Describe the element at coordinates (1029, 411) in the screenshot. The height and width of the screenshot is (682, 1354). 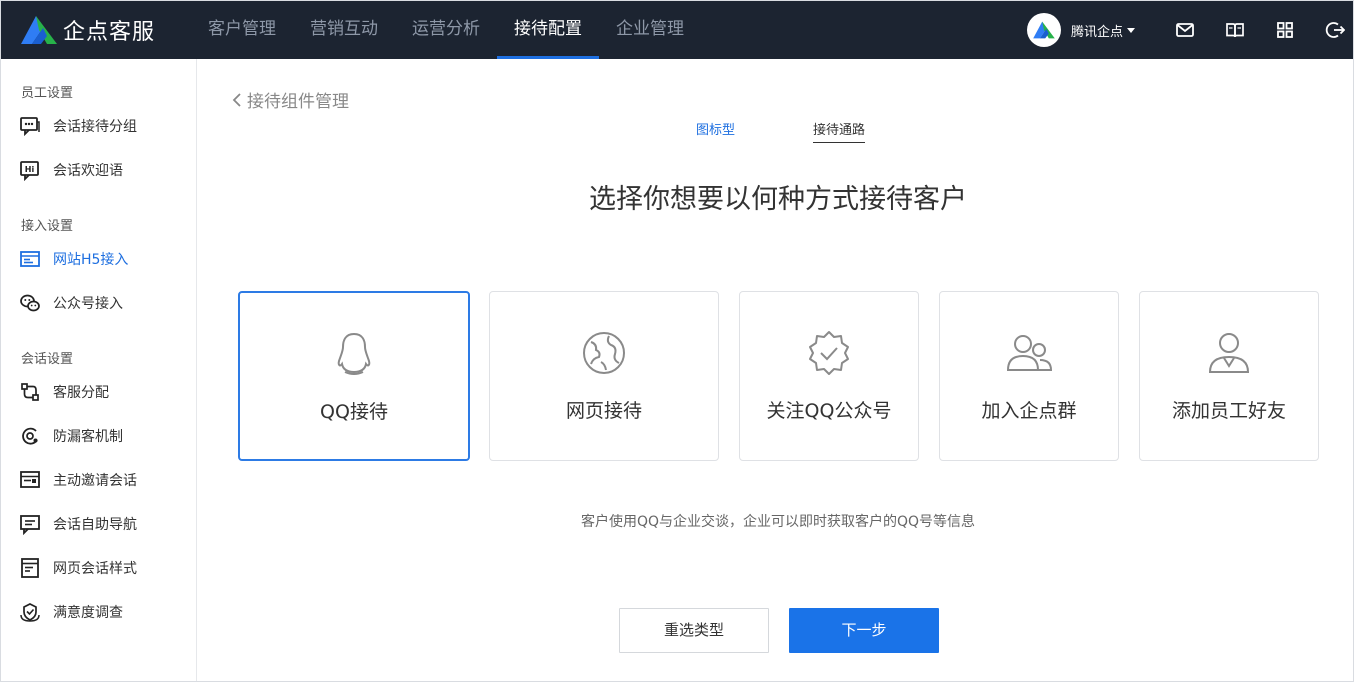
I see `option-card-label: 加入企点群` at that location.